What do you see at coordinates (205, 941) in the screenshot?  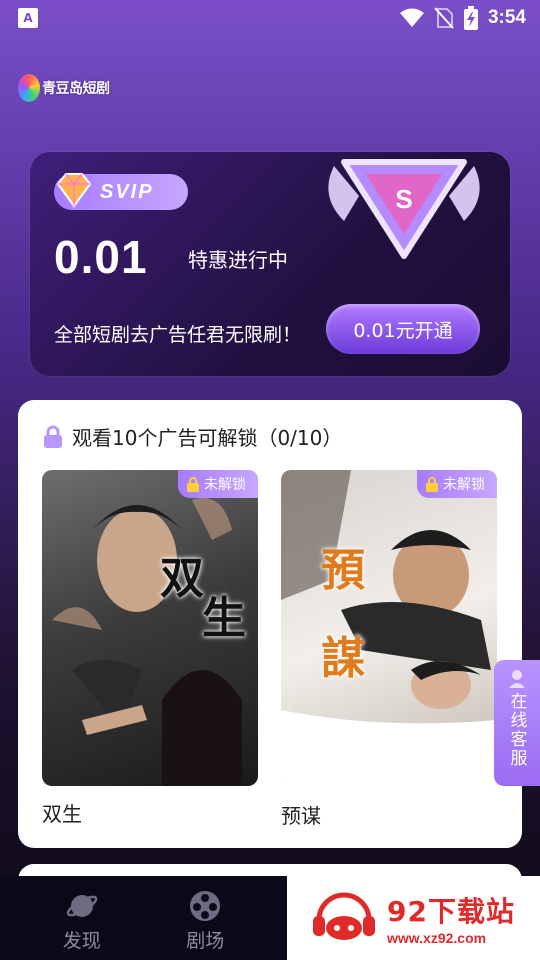 I see `nav-theater-label: 剧场` at bounding box center [205, 941].